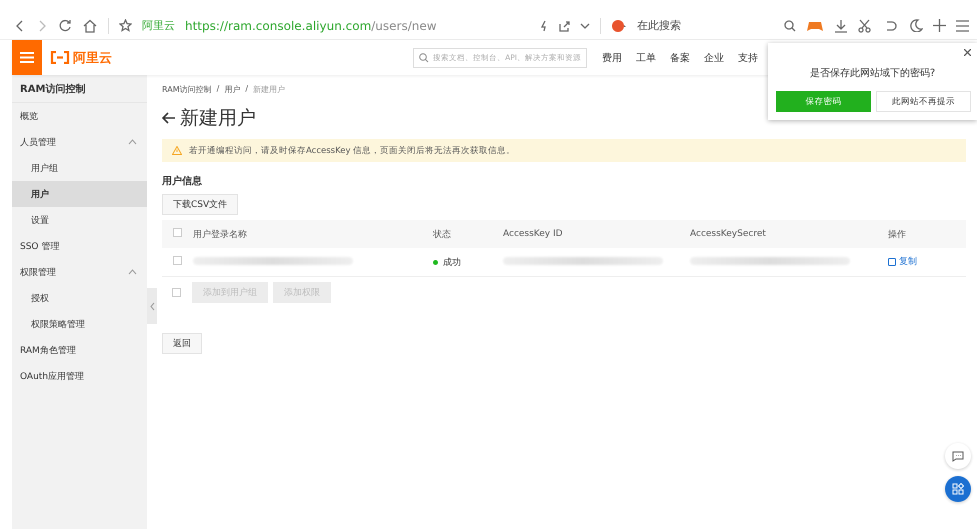 Image resolution: width=977 pixels, height=529 pixels. Describe the element at coordinates (533, 234) in the screenshot. I see `column-header: AccessKey ID` at that location.